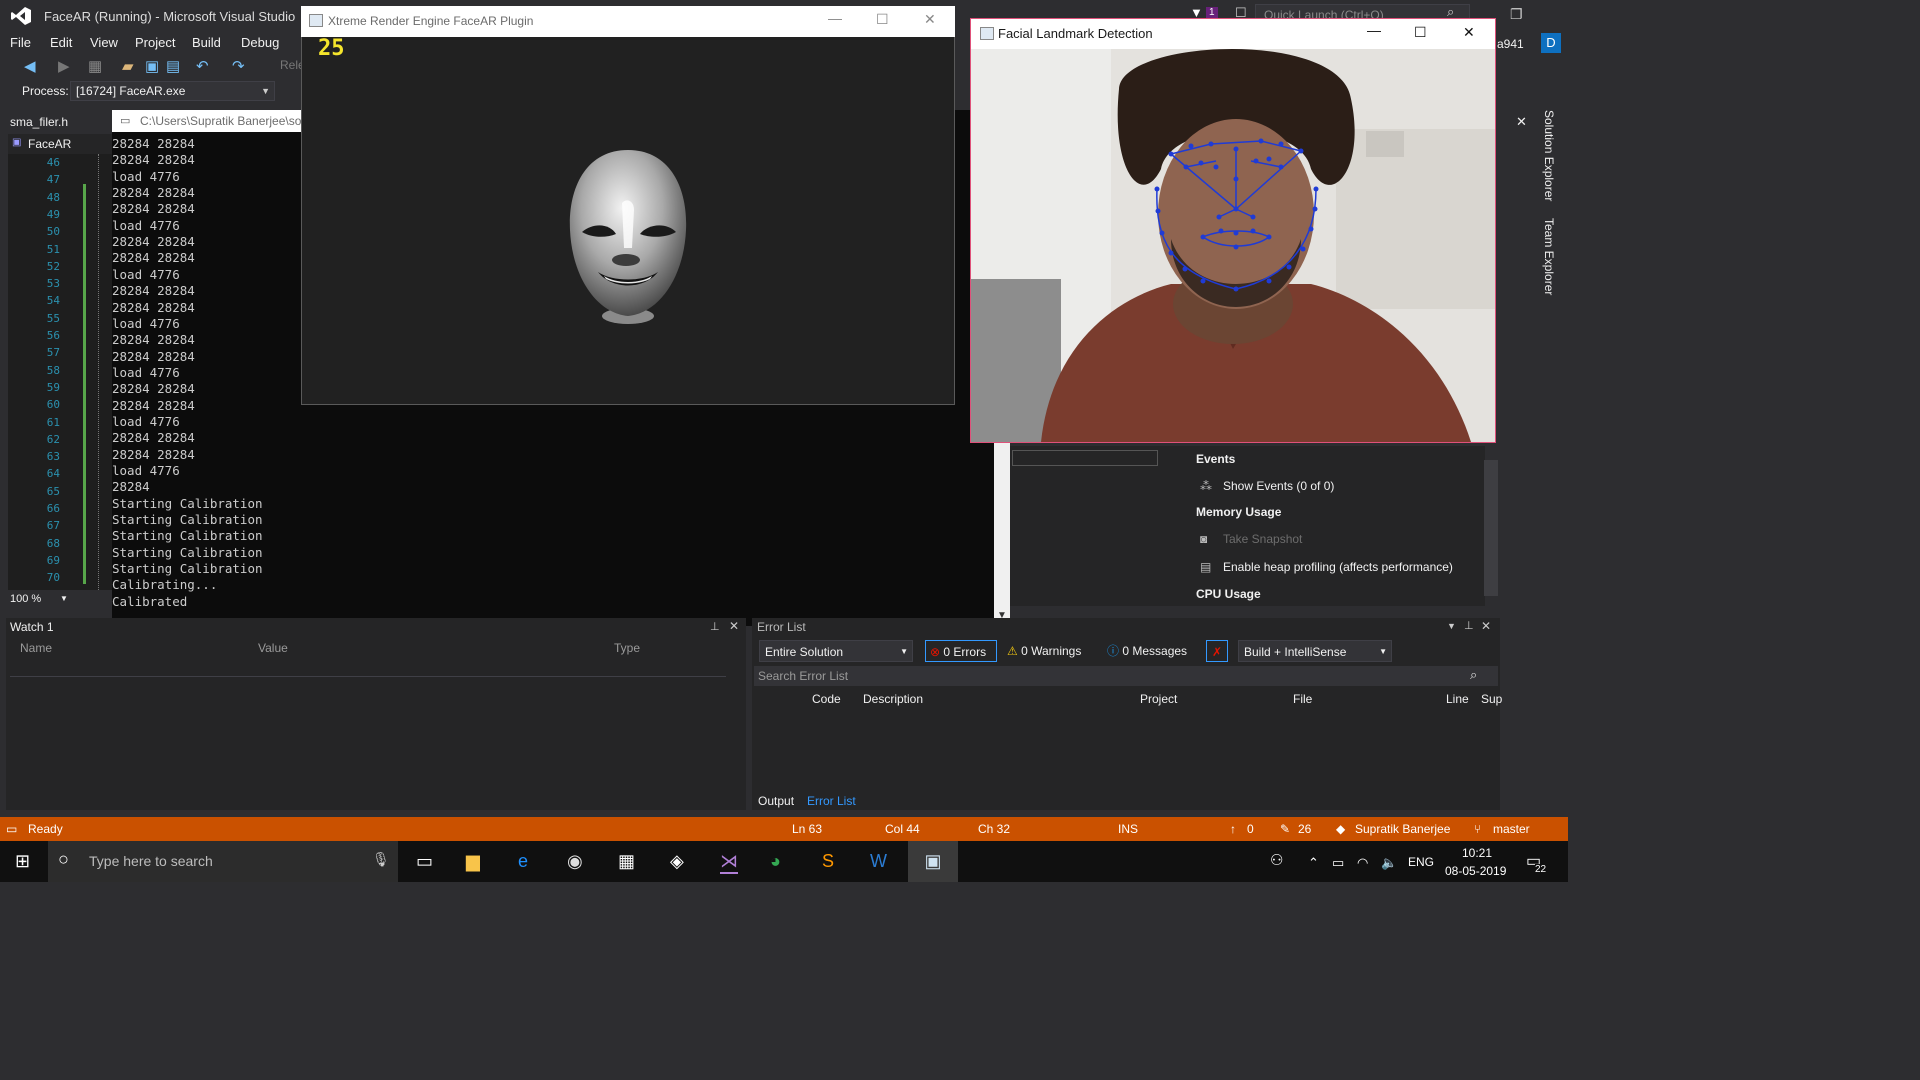  What do you see at coordinates (53, 560) in the screenshot?
I see `line-number: 69` at bounding box center [53, 560].